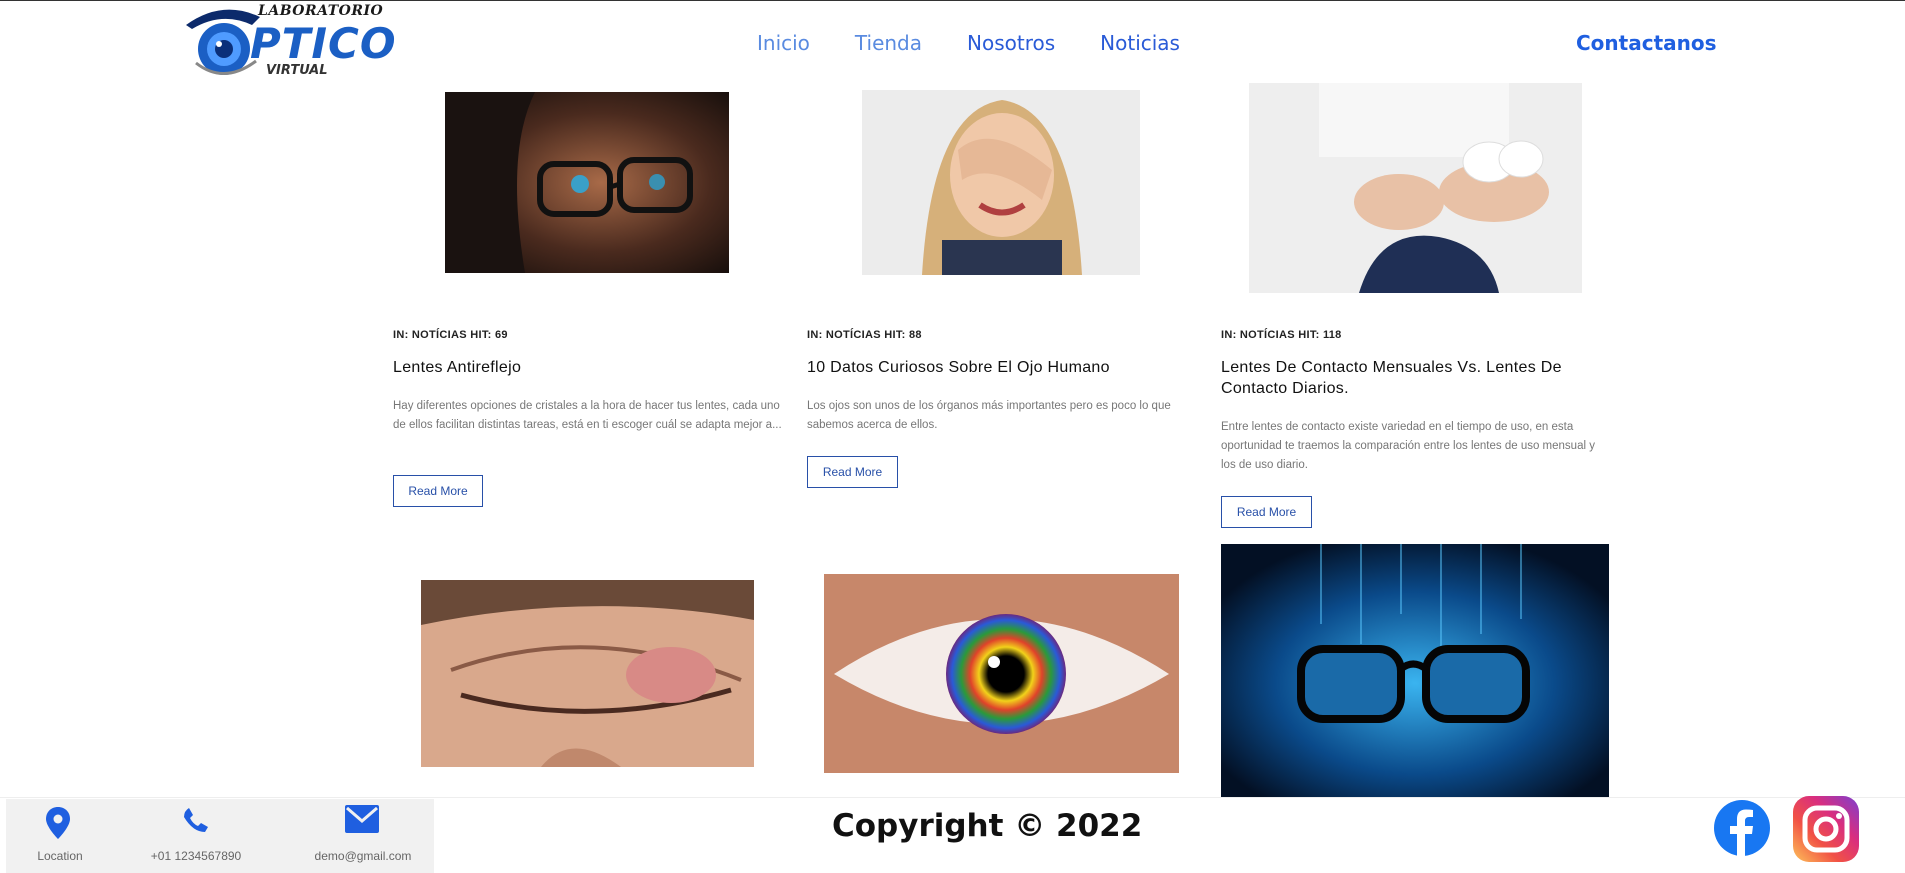  I want to click on smiling-woman-photo, so click(1001, 182).